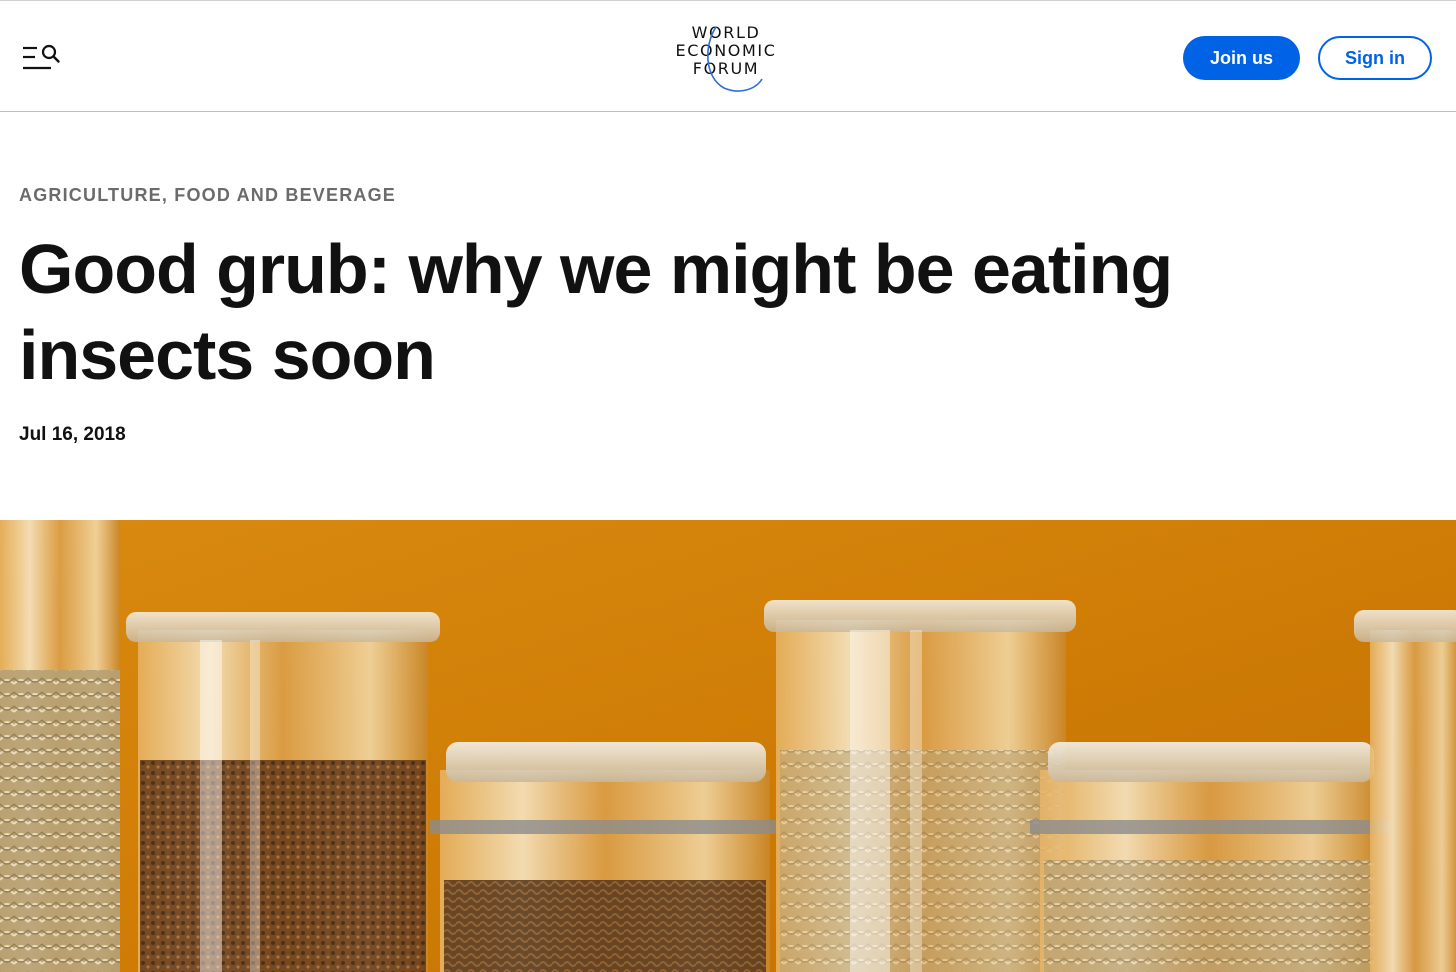 Image resolution: width=1456 pixels, height=972 pixels. Describe the element at coordinates (1241, 58) in the screenshot. I see `join-us-button: Join us` at that location.